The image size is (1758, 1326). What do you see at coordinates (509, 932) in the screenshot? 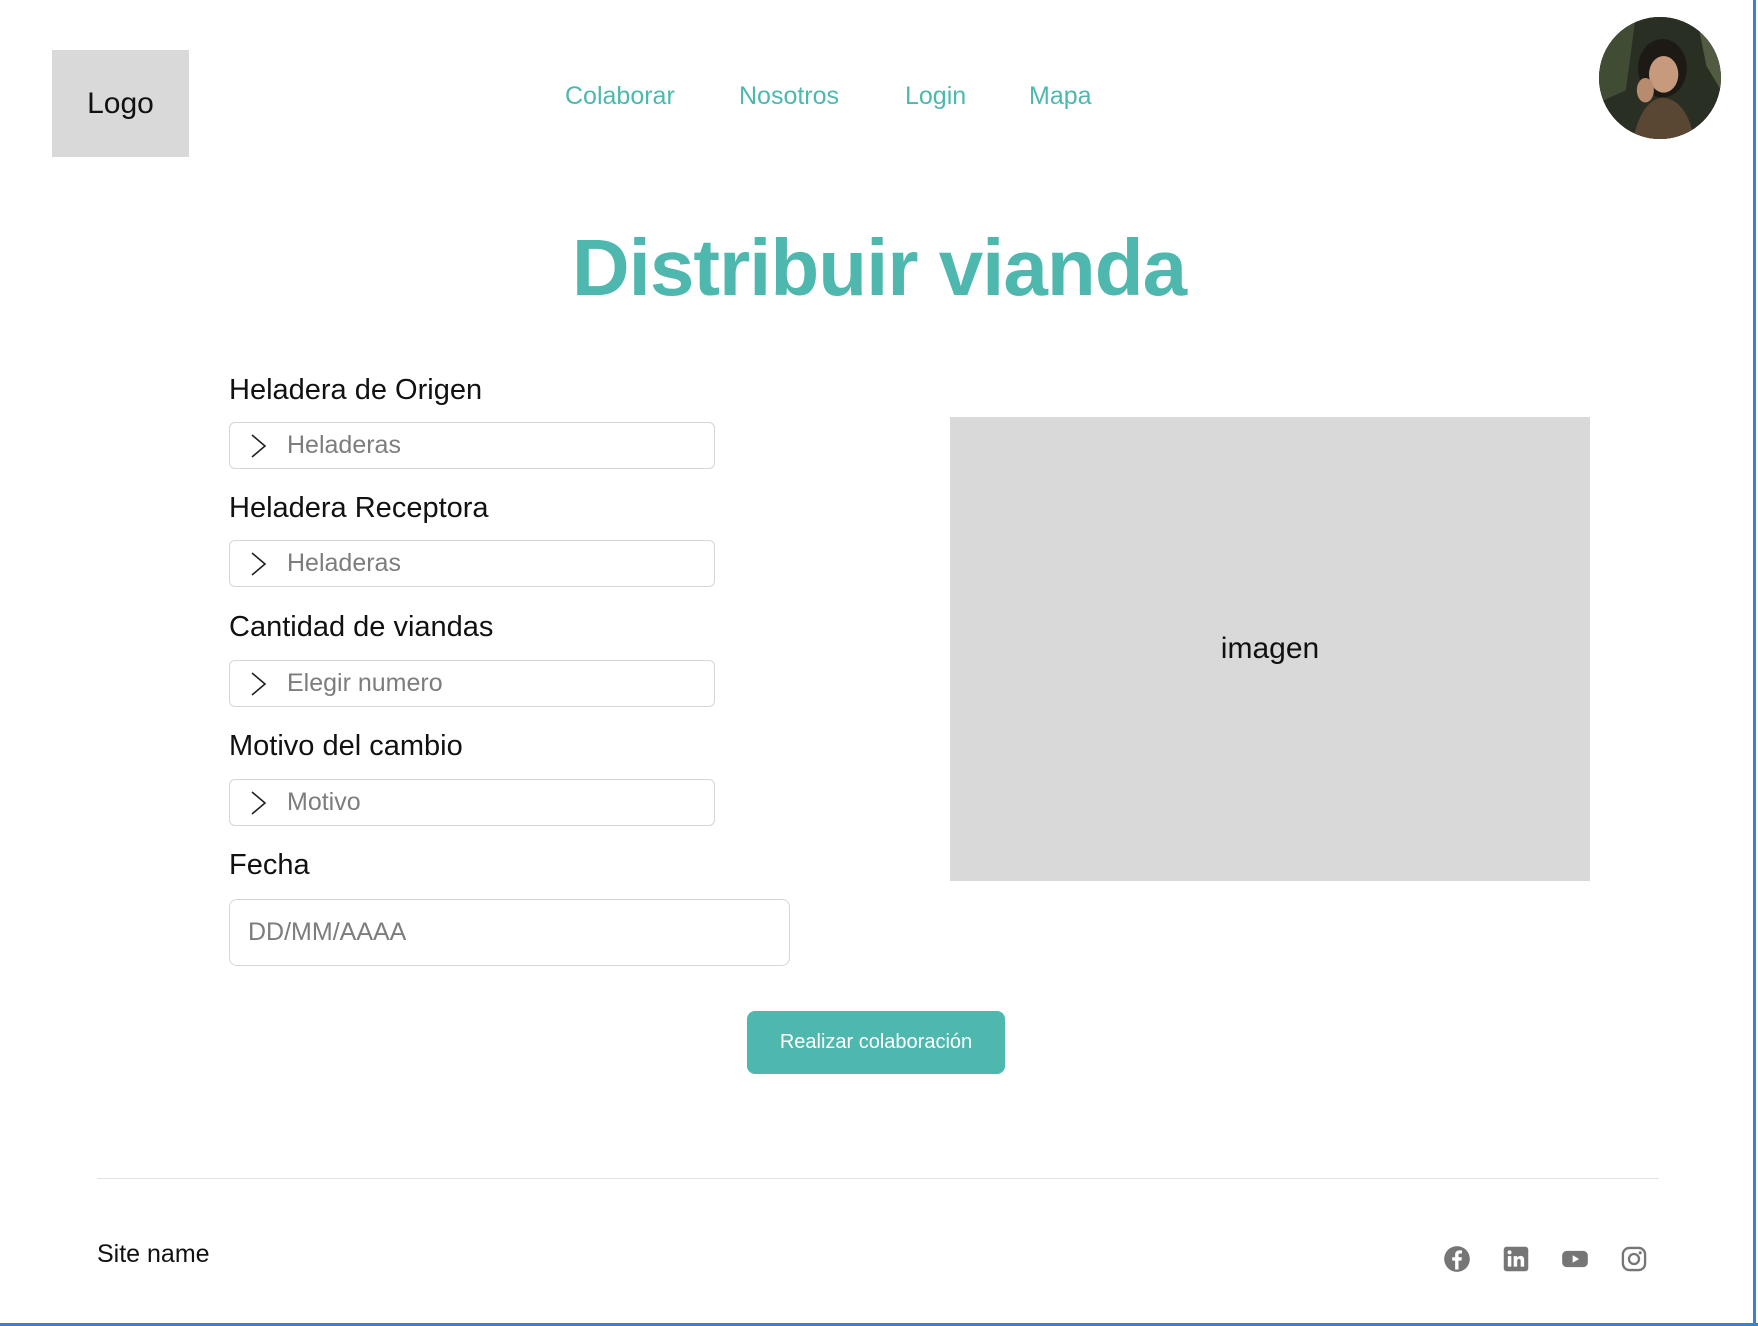
I see `fecha-input: DD/MM/AAAA` at bounding box center [509, 932].